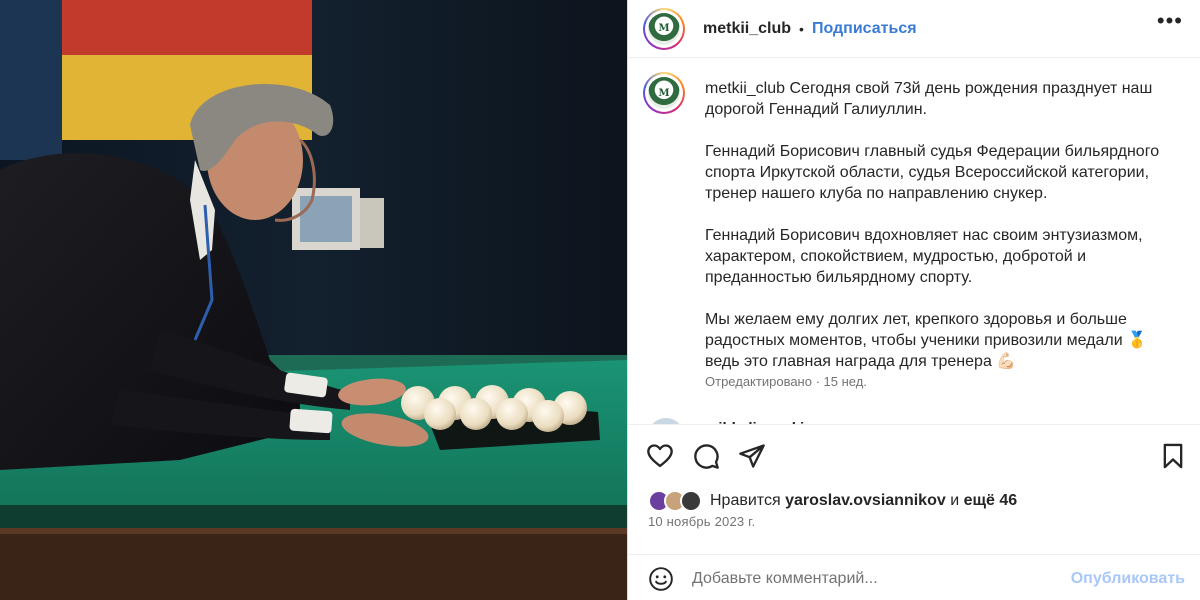 The image size is (1200, 600). Describe the element at coordinates (691, 501) in the screenshot. I see `liker-avatar` at that location.